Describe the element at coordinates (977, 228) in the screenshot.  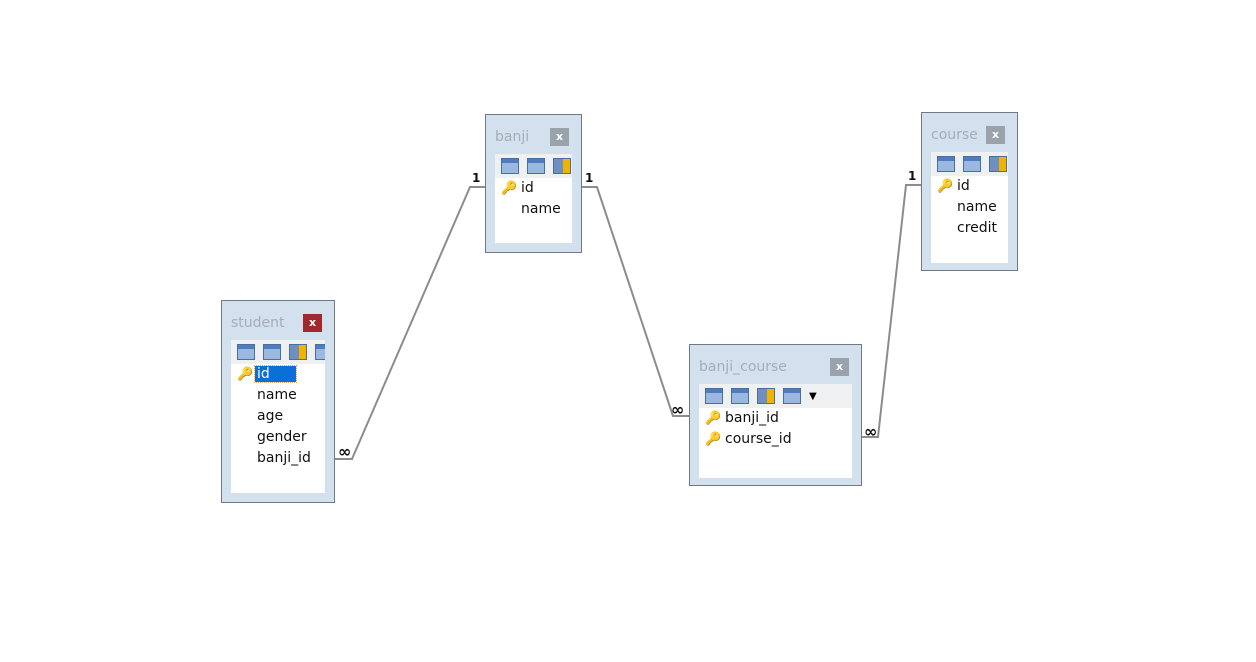
I see `field-name: credit` at that location.